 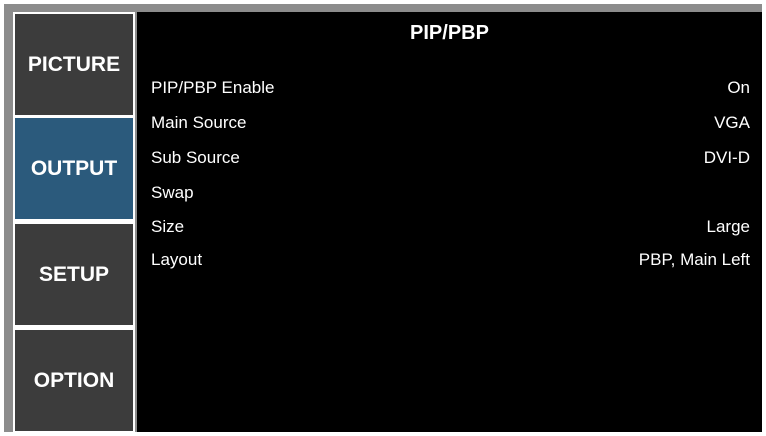 I want to click on setting-label: Sub Source, so click(x=195, y=157).